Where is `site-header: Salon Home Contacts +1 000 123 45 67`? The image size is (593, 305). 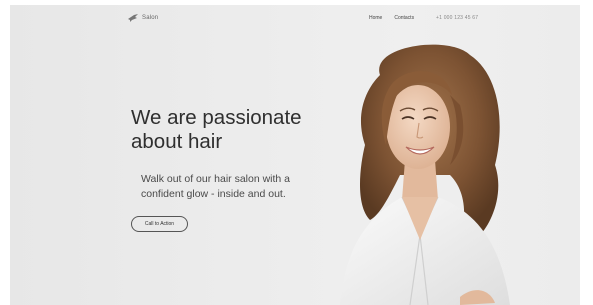
site-header: Salon Home Contacts +1 000 123 45 67 is located at coordinates (295, 19).